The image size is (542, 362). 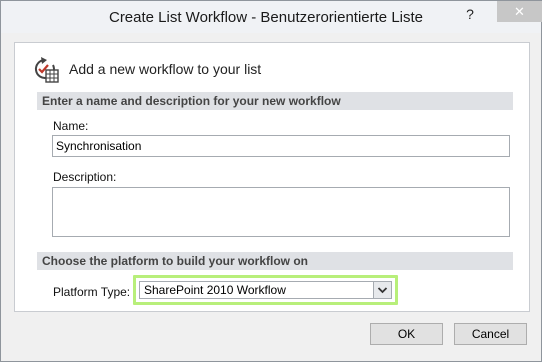 What do you see at coordinates (281, 212) in the screenshot?
I see `description-input` at bounding box center [281, 212].